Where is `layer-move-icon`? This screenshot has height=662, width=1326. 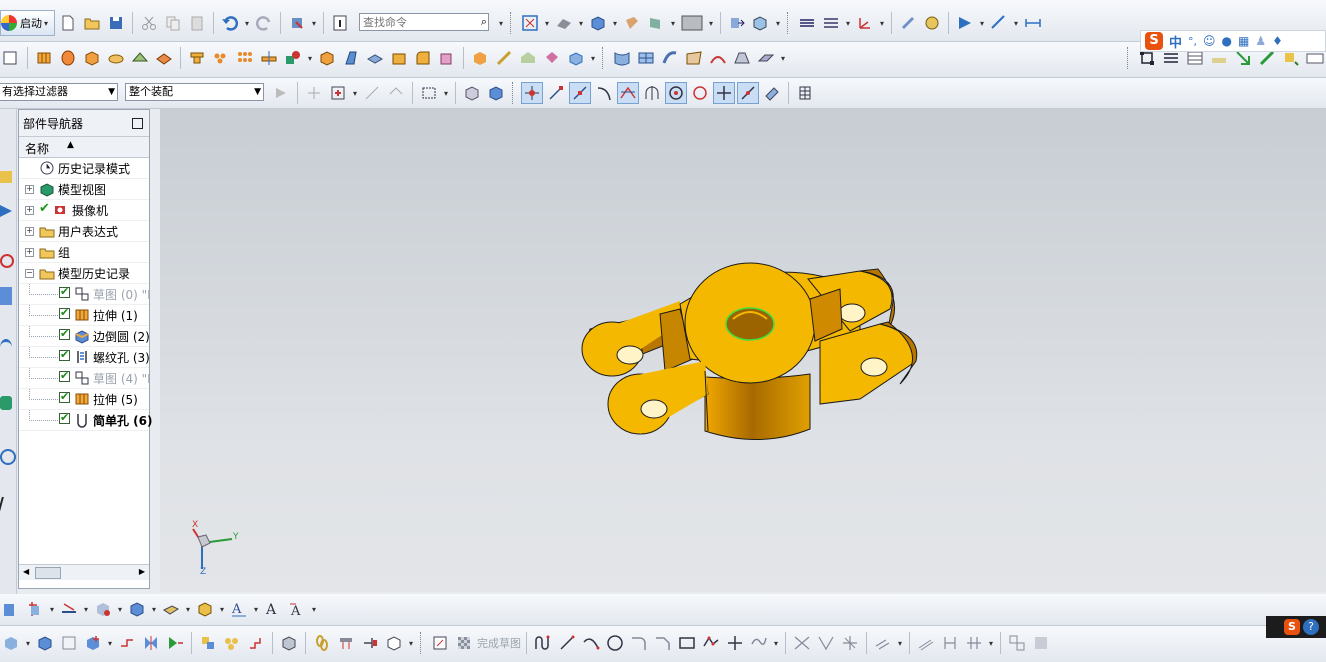 layer-move-icon is located at coordinates (831, 23).